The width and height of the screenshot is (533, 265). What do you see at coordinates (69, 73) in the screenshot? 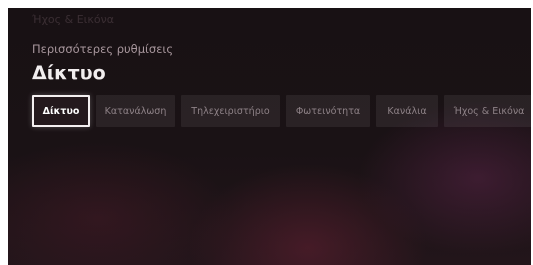
I see `page-title: Δίκτυο` at bounding box center [69, 73].